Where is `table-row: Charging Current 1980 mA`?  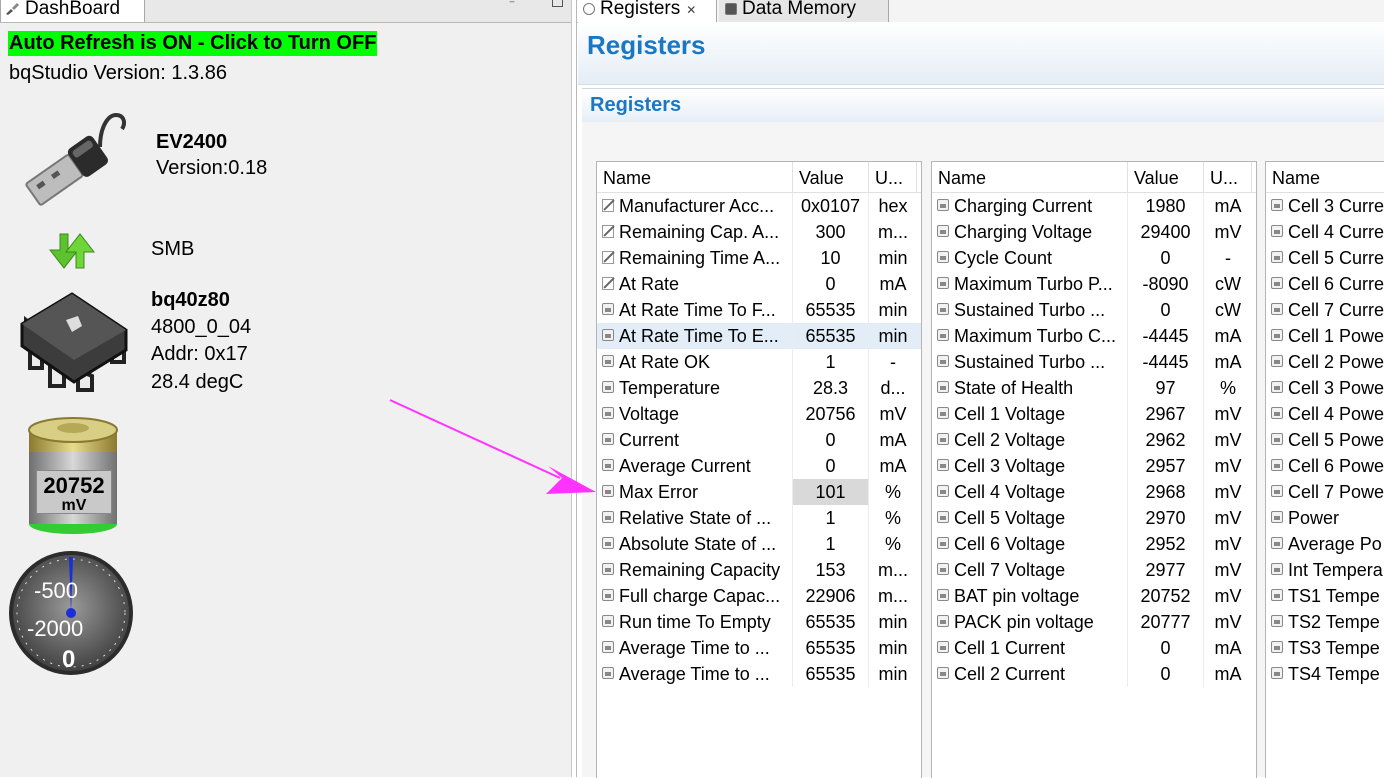 table-row: Charging Current 1980 mA is located at coordinates (1094, 206).